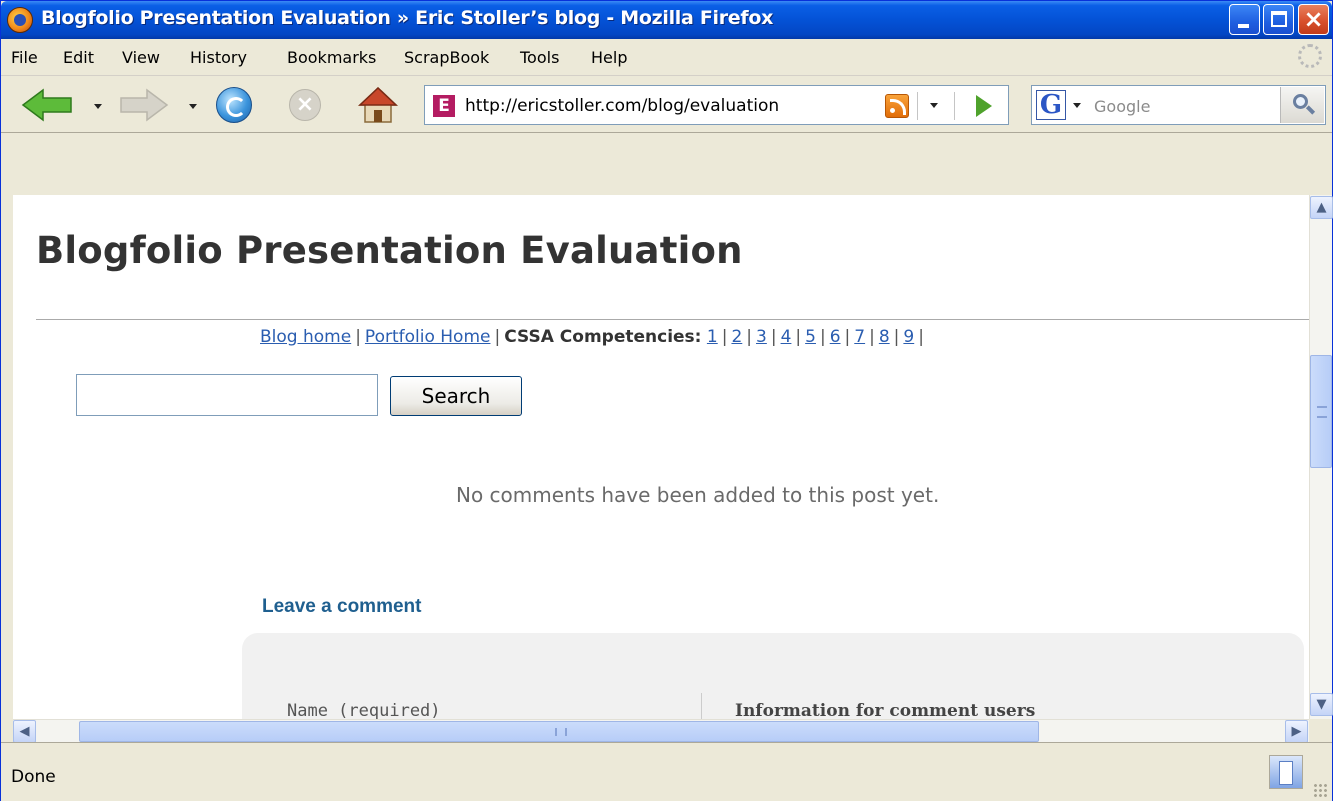 The height and width of the screenshot is (801, 1333). I want to click on scroll-left-button: ◀, so click(24, 731).